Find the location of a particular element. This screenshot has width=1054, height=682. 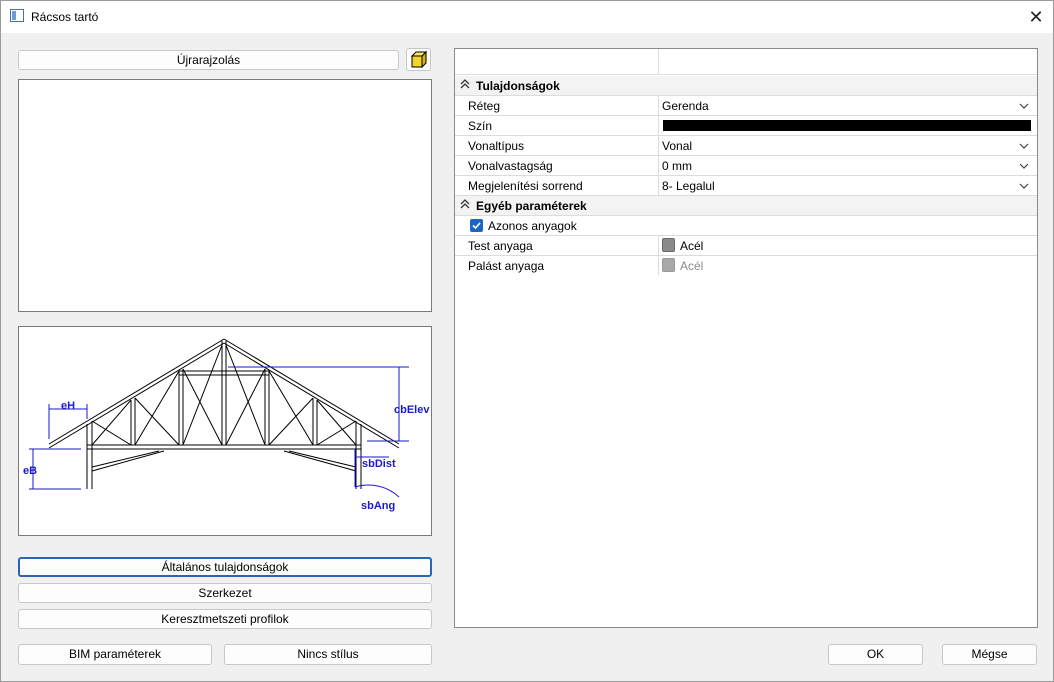

prop-key: Test anyaga is located at coordinates (500, 246).